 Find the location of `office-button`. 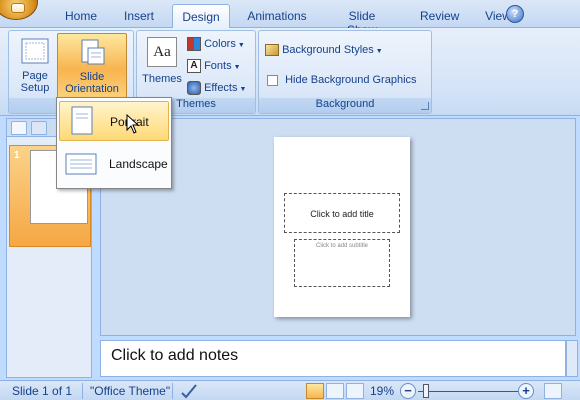

office-button is located at coordinates (19, 10).